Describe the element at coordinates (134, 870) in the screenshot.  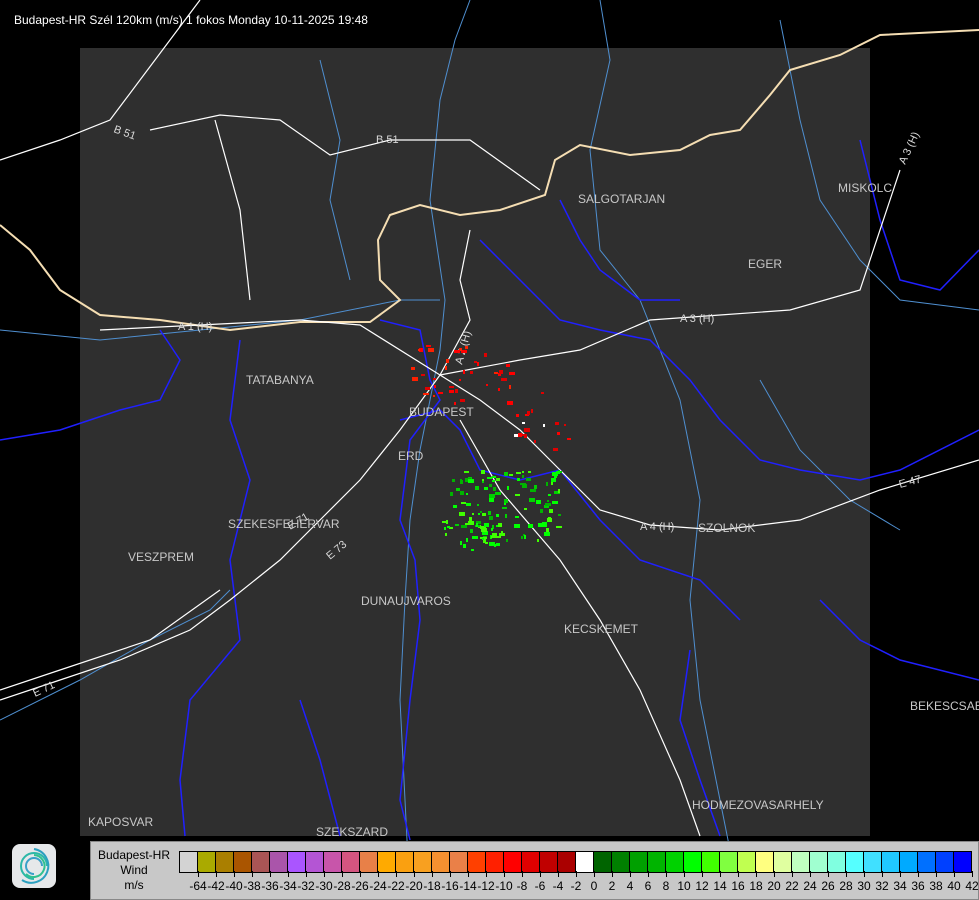
I see `legend-title-line: Wind` at that location.